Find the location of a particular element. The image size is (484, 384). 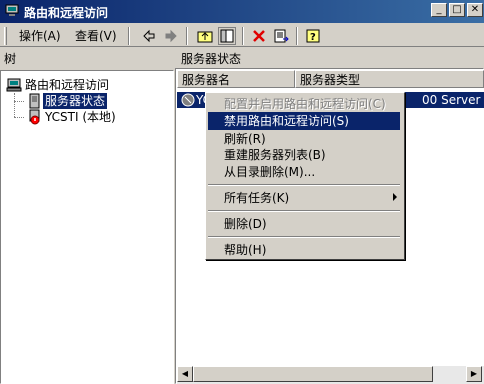

main-header: 服务器状态 is located at coordinates (330, 59).